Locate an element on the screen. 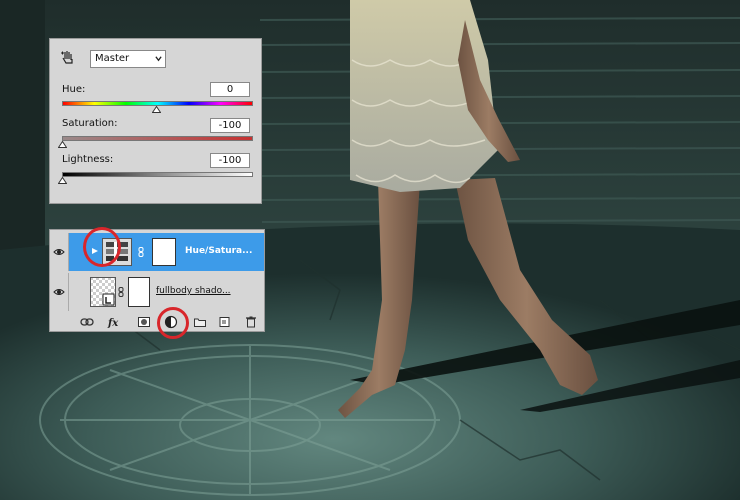  hue-label: Hue: is located at coordinates (74, 89).